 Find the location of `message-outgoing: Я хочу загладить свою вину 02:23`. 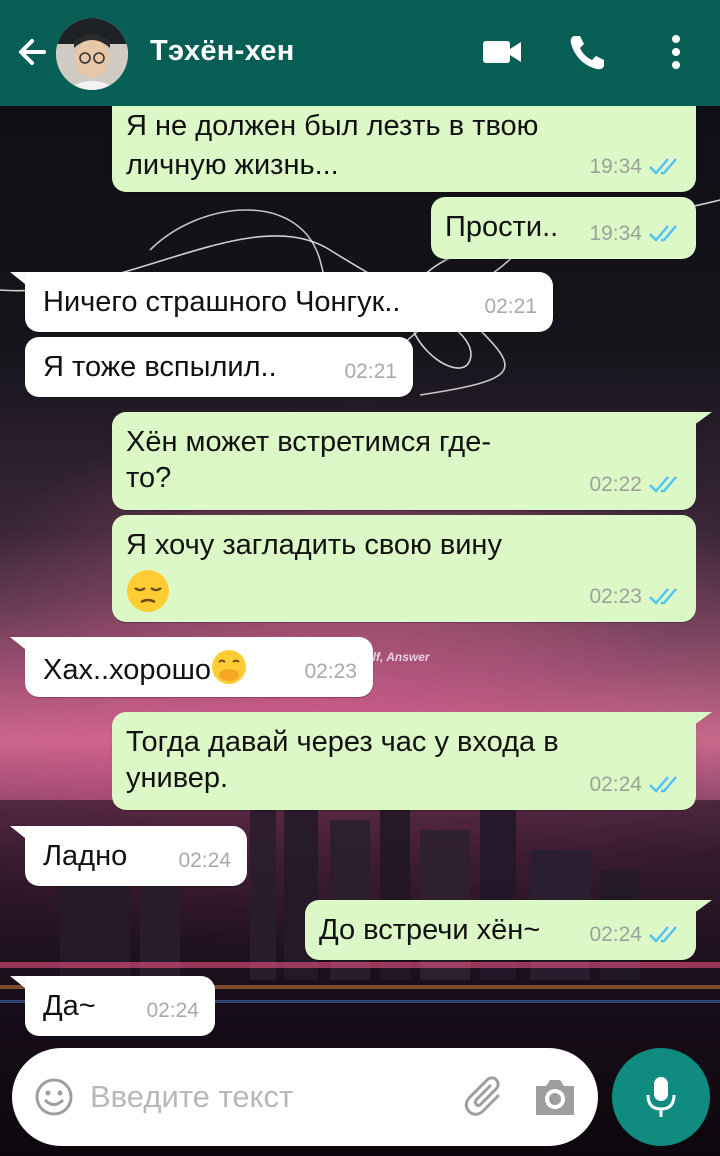

message-outgoing: Я хочу загладить свою вину 02:23 is located at coordinates (404, 568).